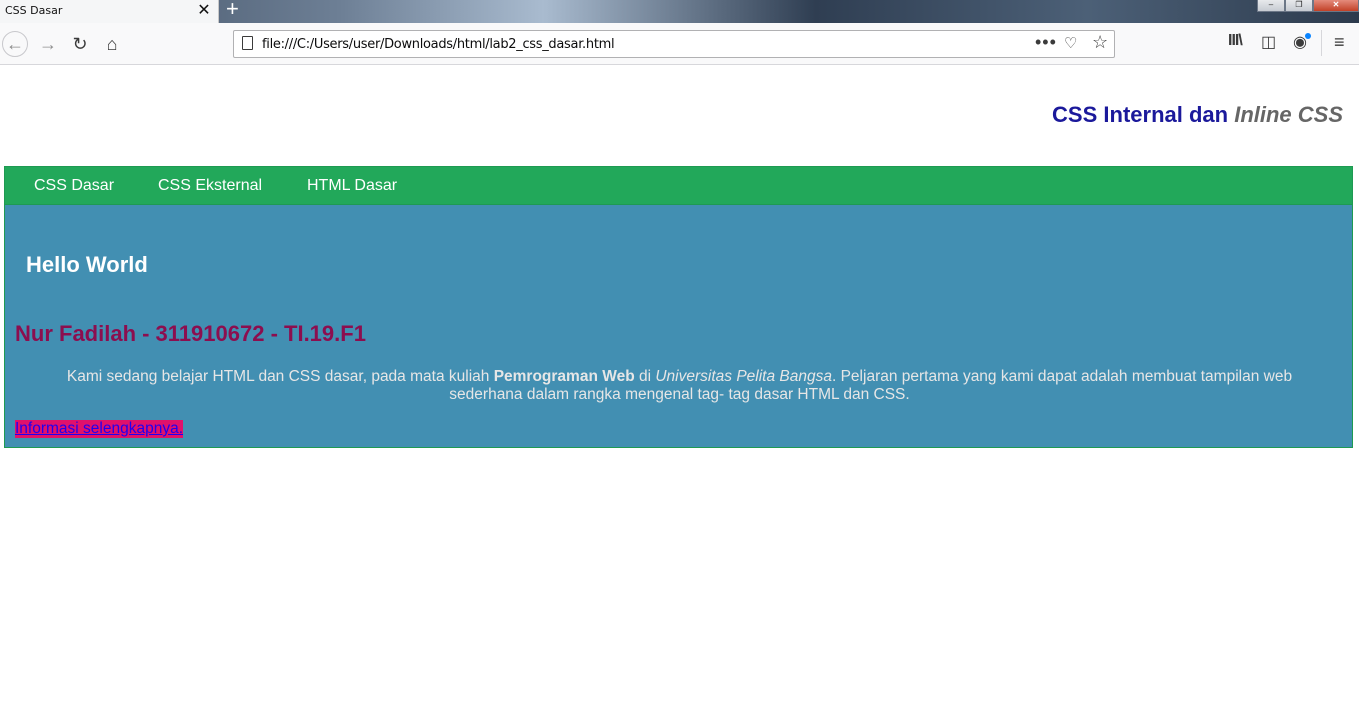 The height and width of the screenshot is (717, 1359). I want to click on library-icon: III\, so click(1235, 41).